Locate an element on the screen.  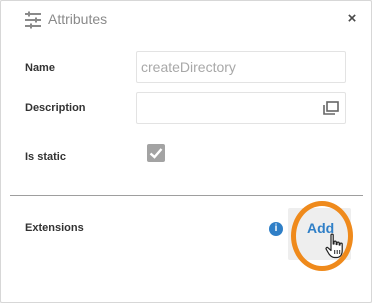
section-divider is located at coordinates (186, 195).